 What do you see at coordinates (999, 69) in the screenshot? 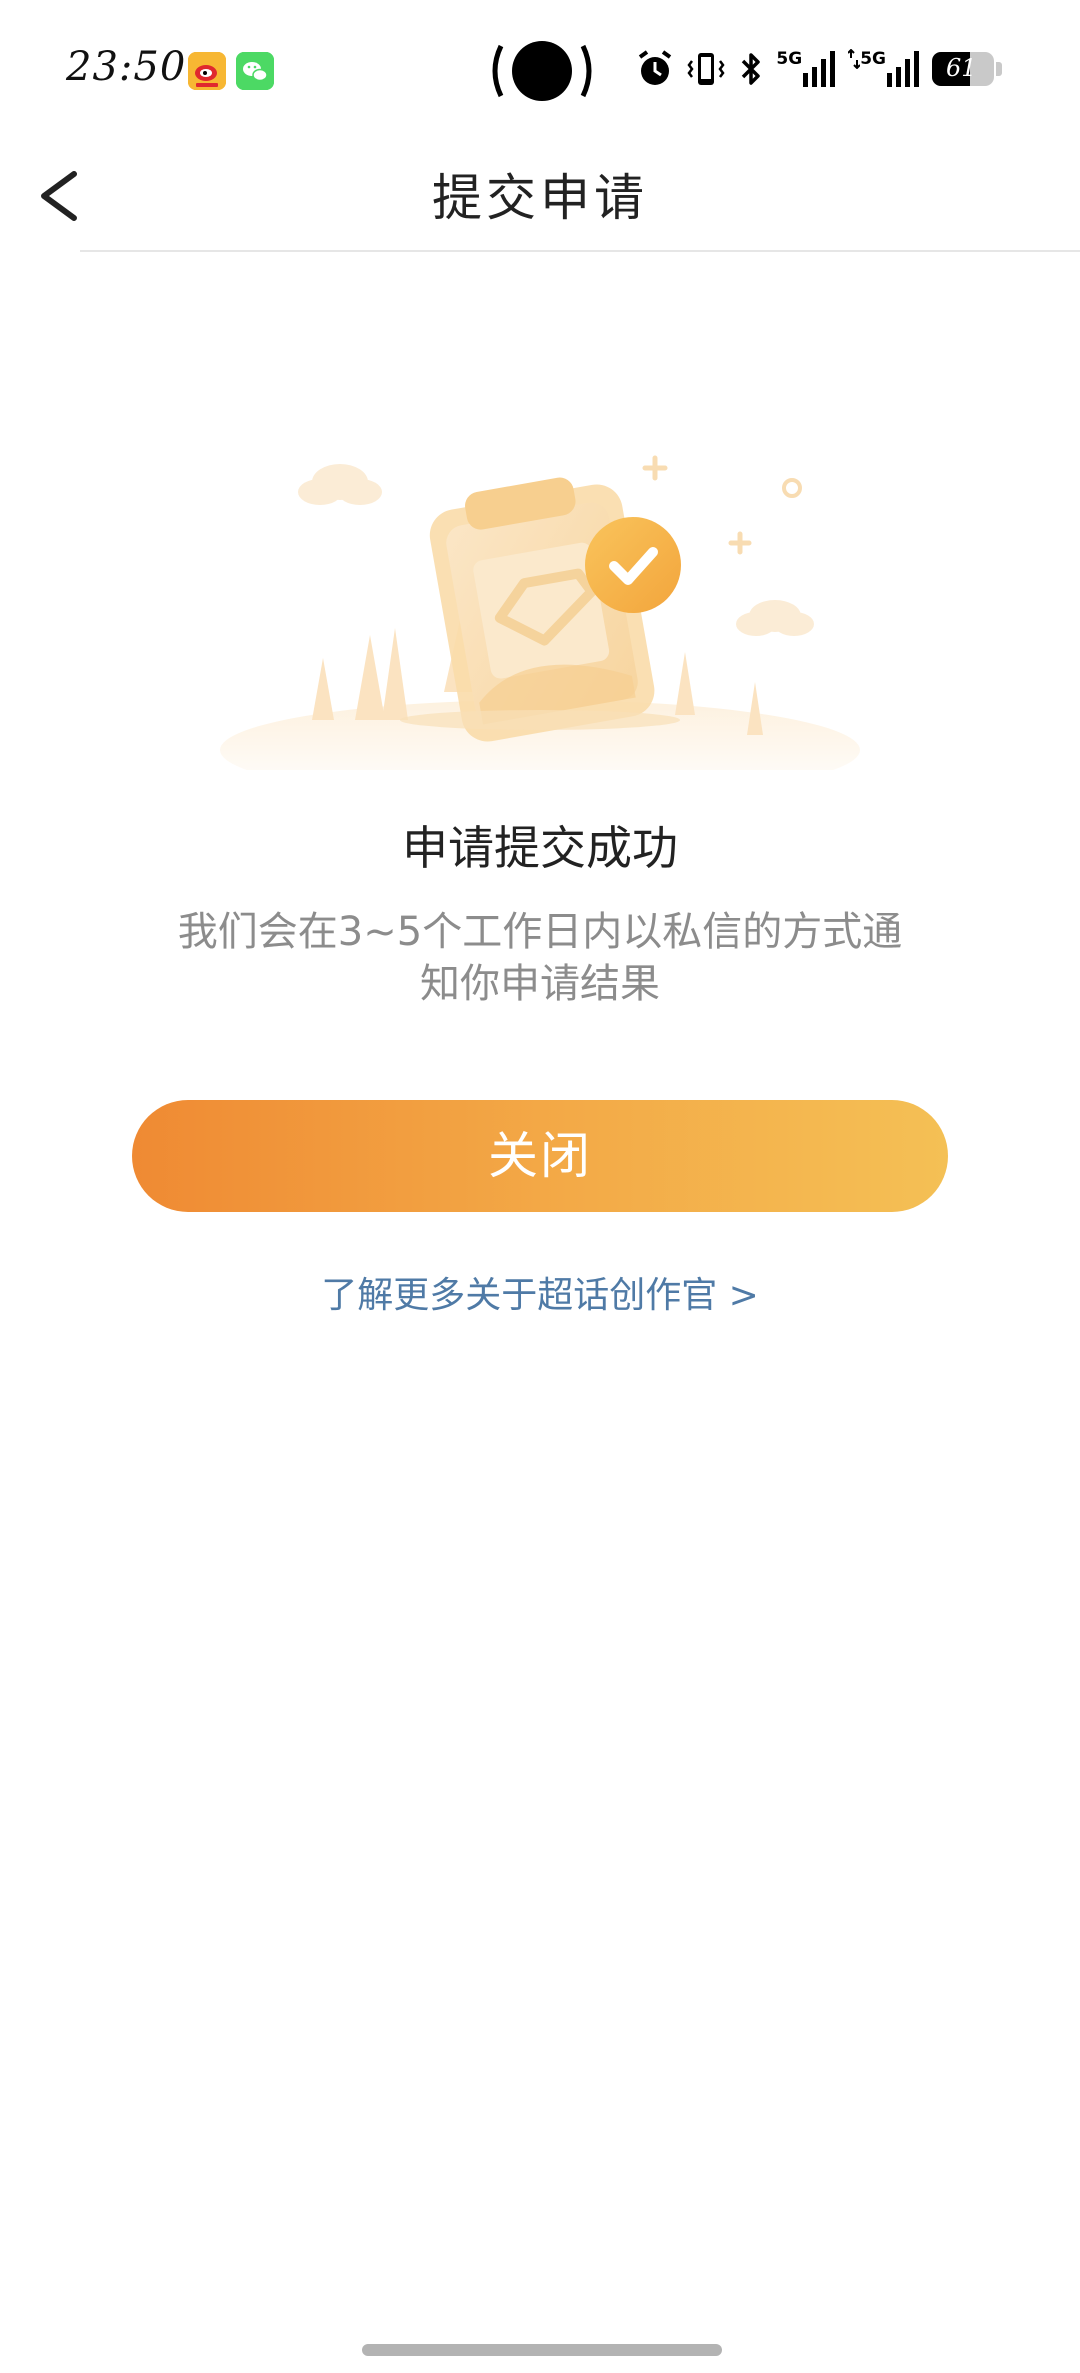
I see `battery-tip` at bounding box center [999, 69].